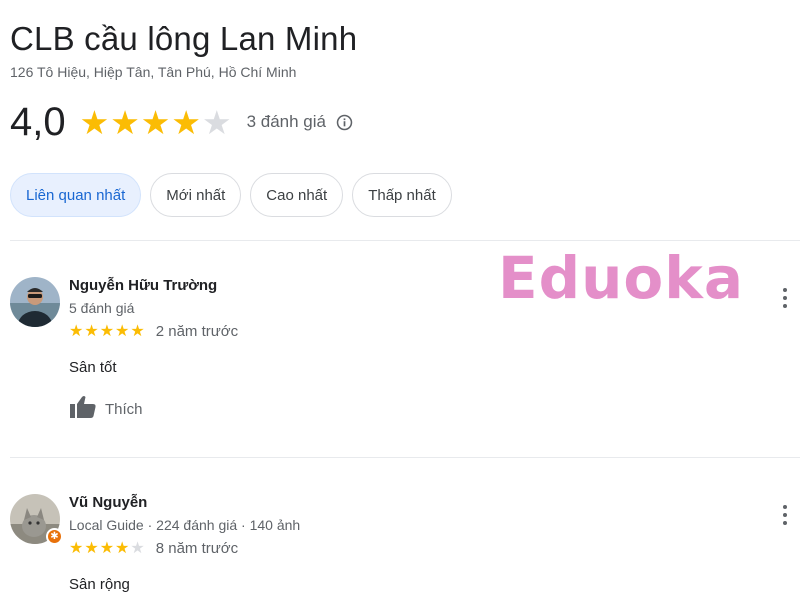 This screenshot has height=600, width=800. I want to click on rating-summary: 4,0 ★ ★ ★ ★ ★ 3 đánh giá, so click(182, 122).